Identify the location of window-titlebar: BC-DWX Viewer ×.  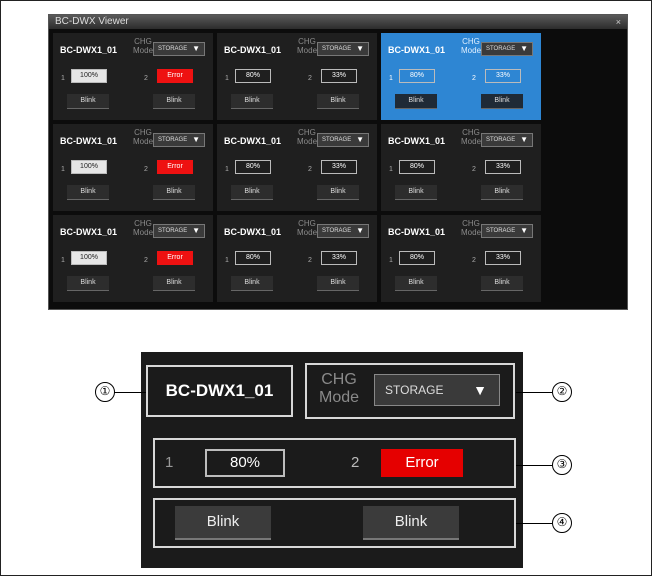
(338, 22).